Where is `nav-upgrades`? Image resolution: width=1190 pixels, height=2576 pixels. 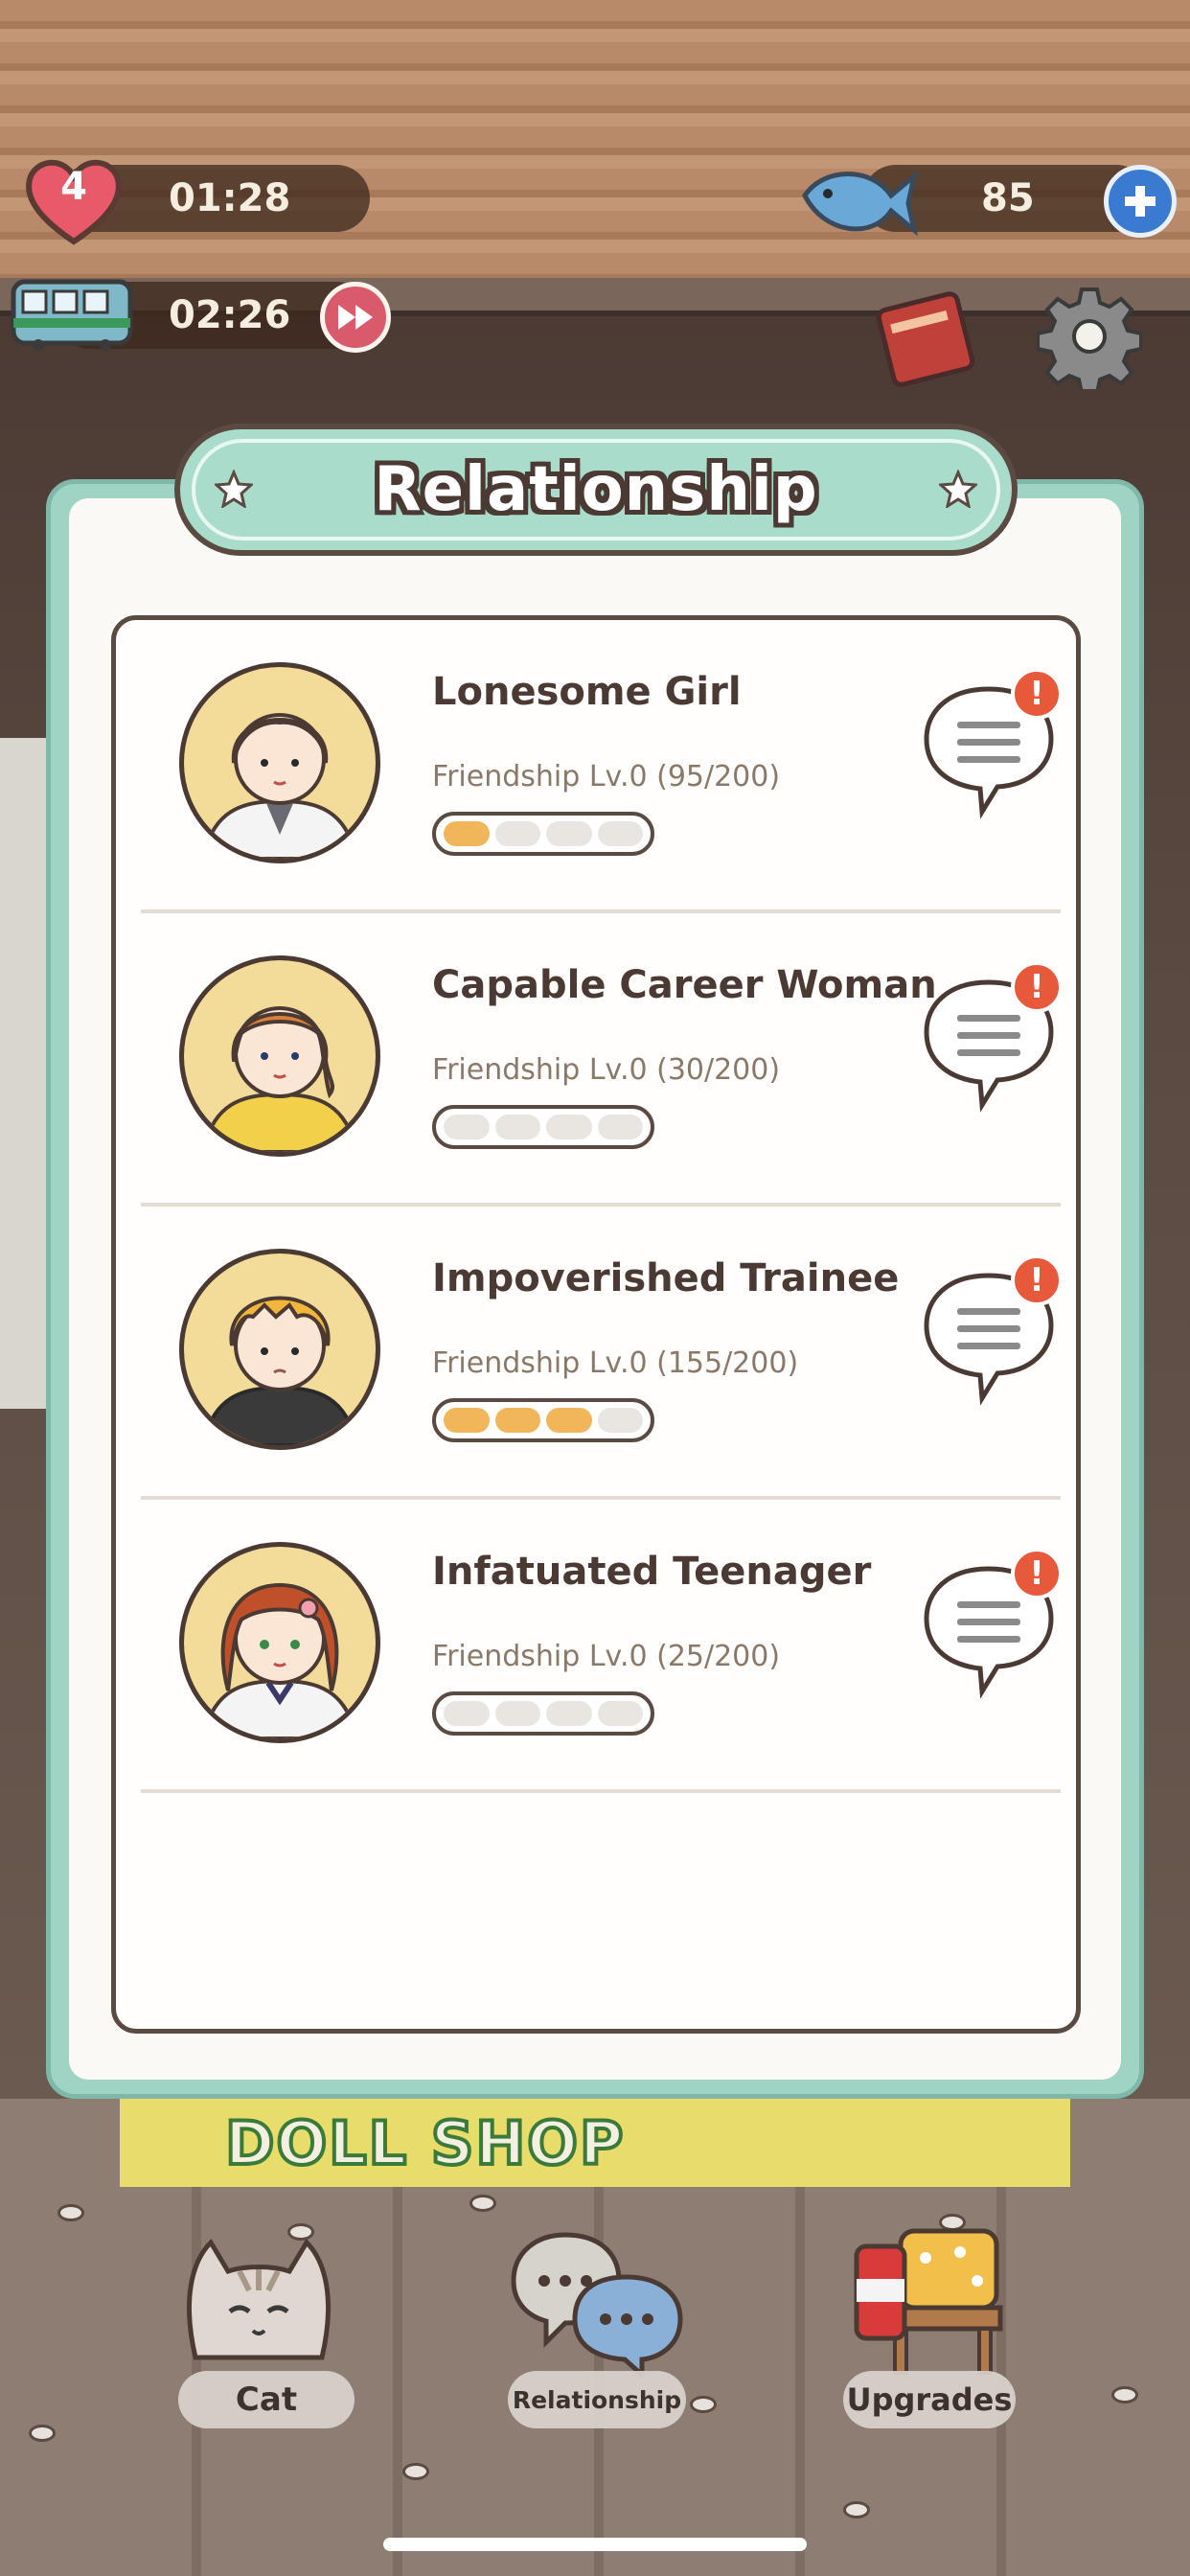
nav-upgrades is located at coordinates (930, 2301).